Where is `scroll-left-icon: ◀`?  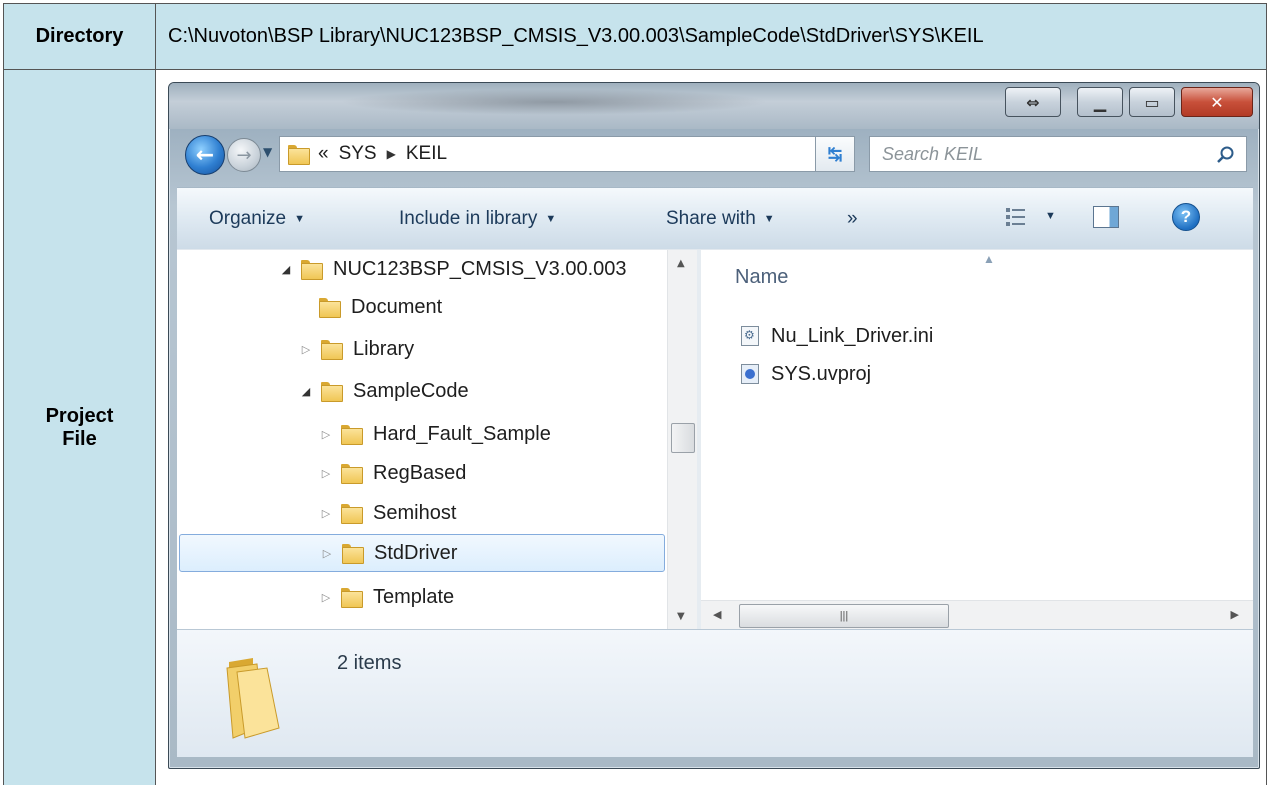
scroll-left-icon: ◀ is located at coordinates (717, 614).